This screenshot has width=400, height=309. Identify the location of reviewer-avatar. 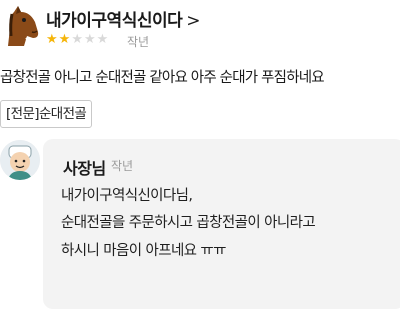
(21, 25).